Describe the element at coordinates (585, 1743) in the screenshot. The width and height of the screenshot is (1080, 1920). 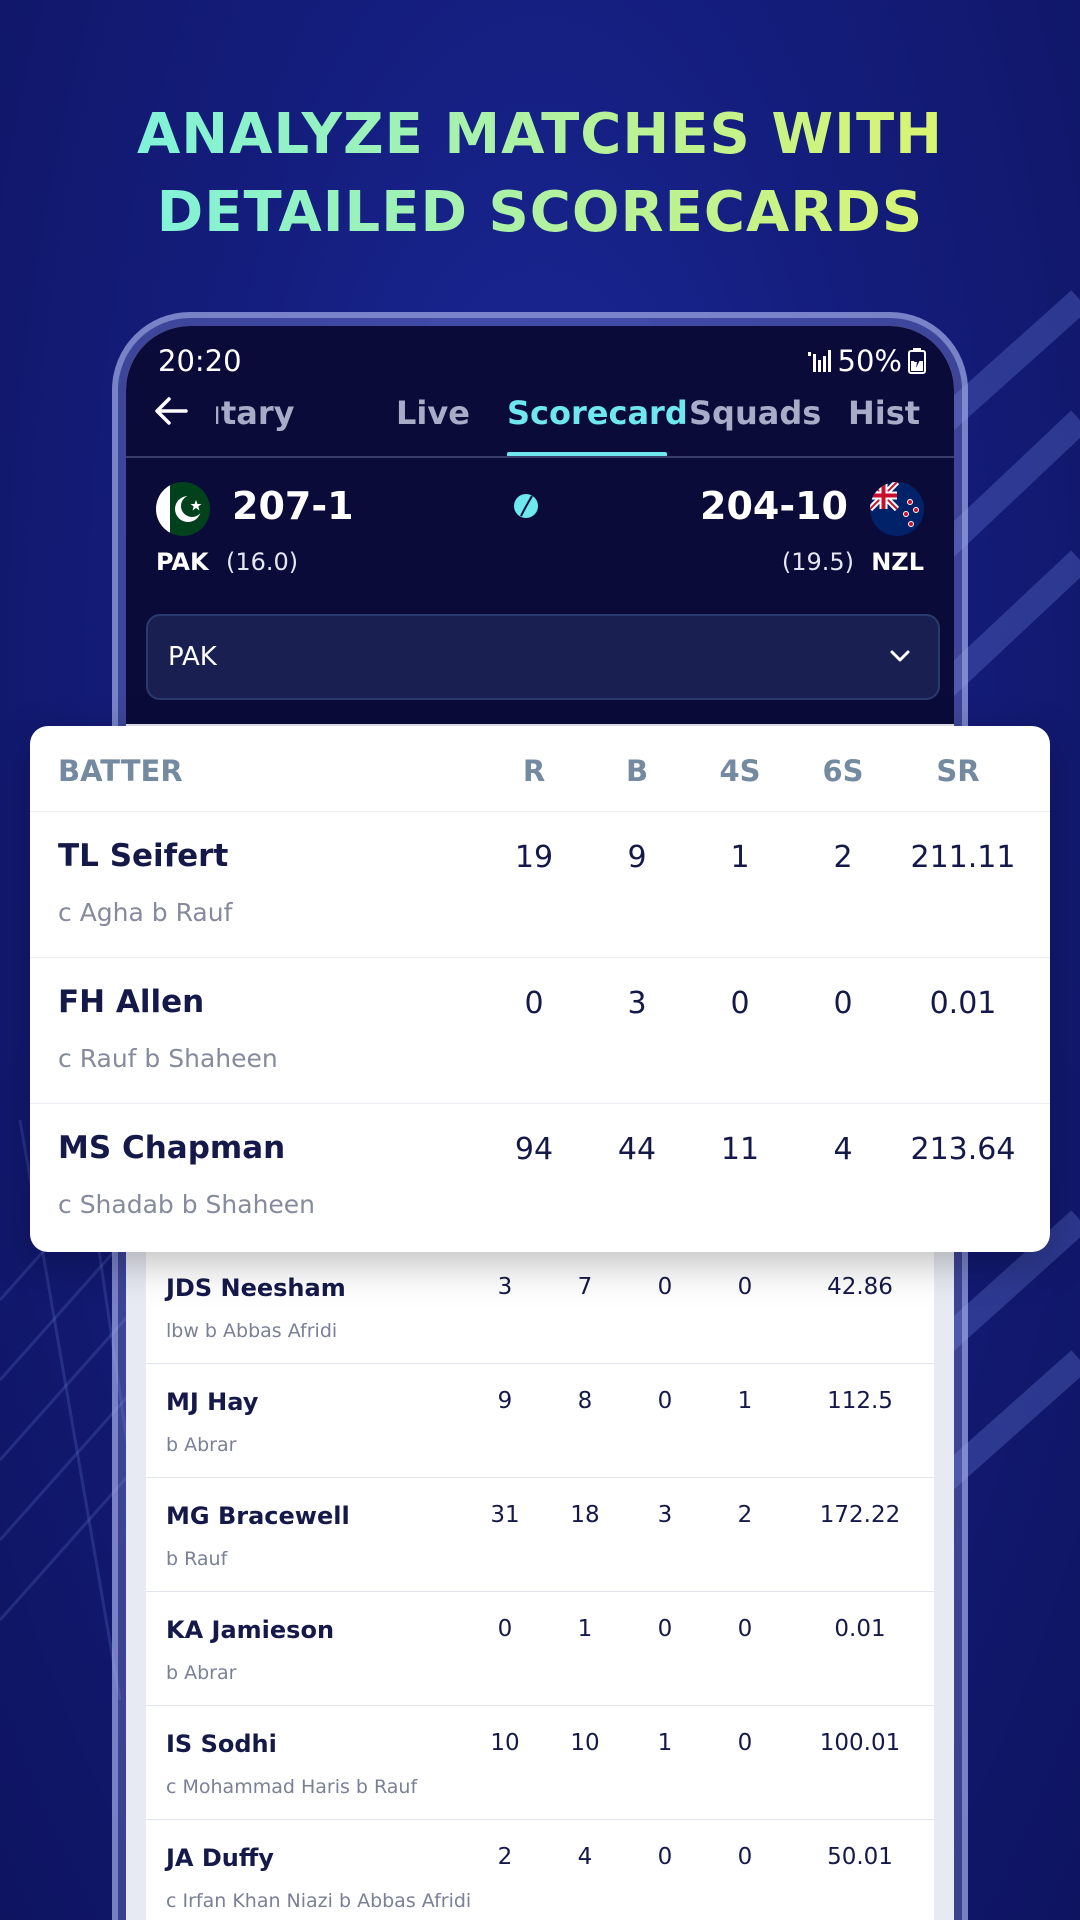
I see `batter-balls: 10` at that location.